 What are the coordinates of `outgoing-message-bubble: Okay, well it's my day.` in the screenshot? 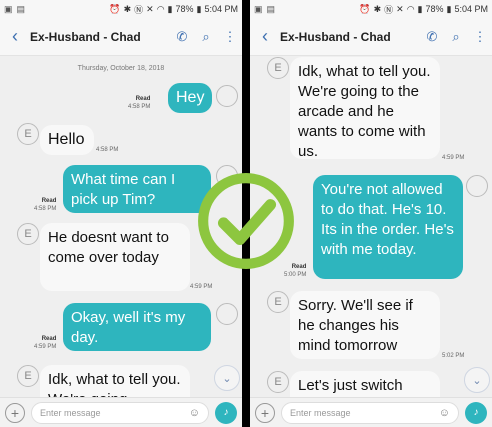 It's located at (137, 327).